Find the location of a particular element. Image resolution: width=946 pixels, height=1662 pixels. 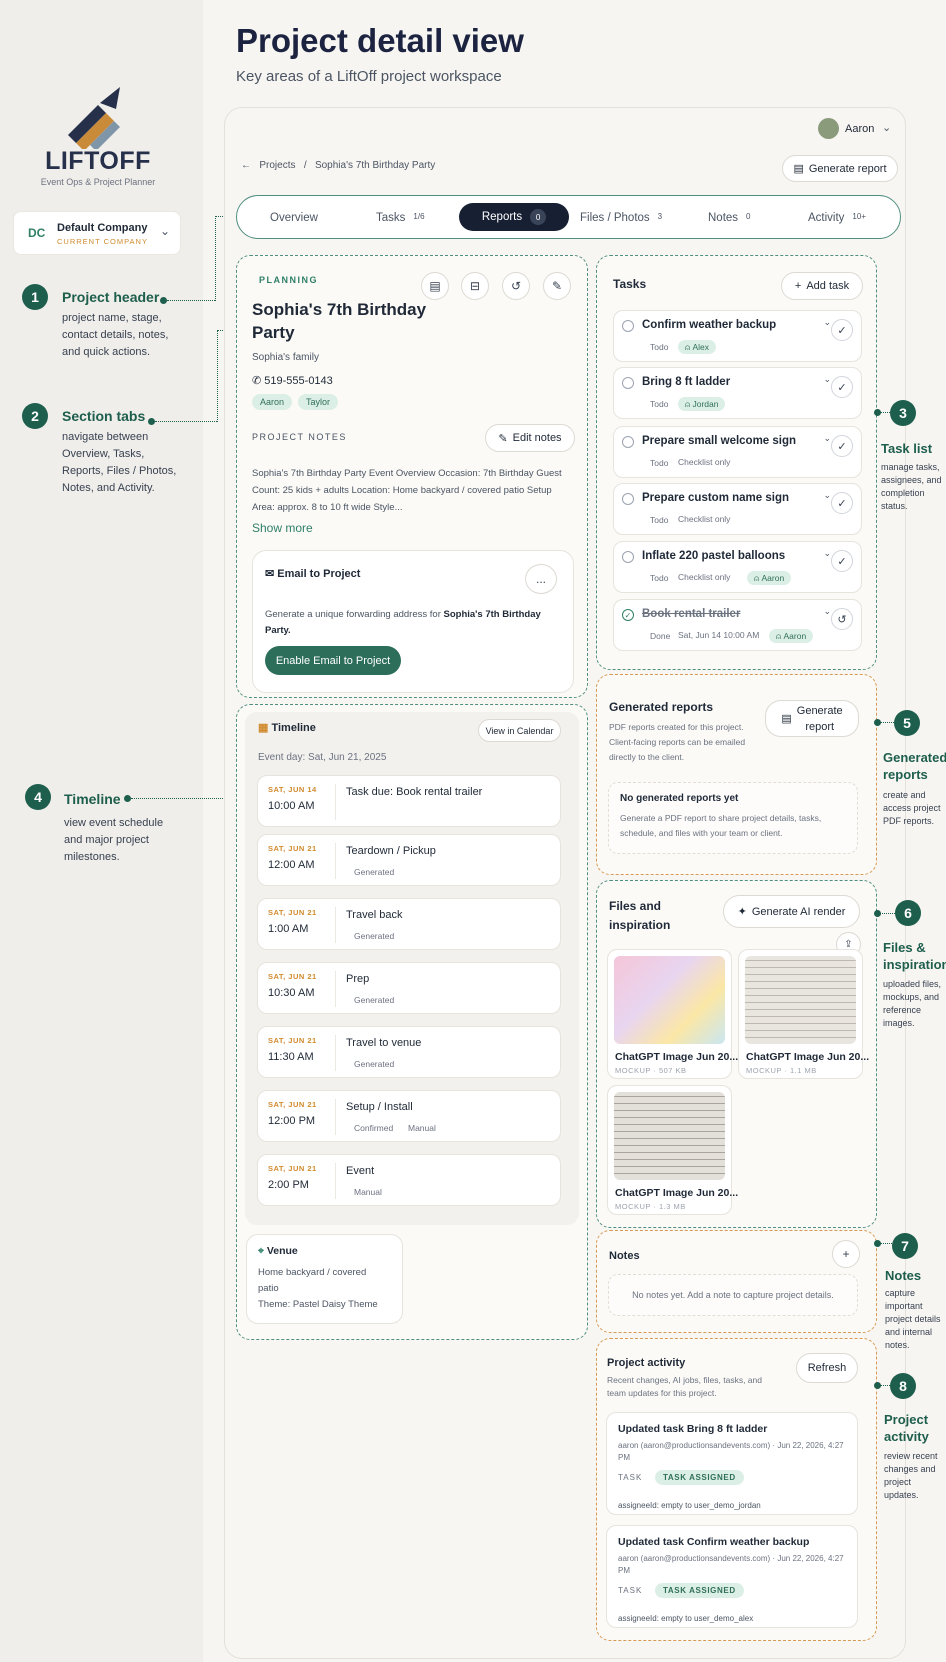

file-card: ChatGPT Image Jun 20... MOCKUP · 1.1 MB is located at coordinates (803, 1014).